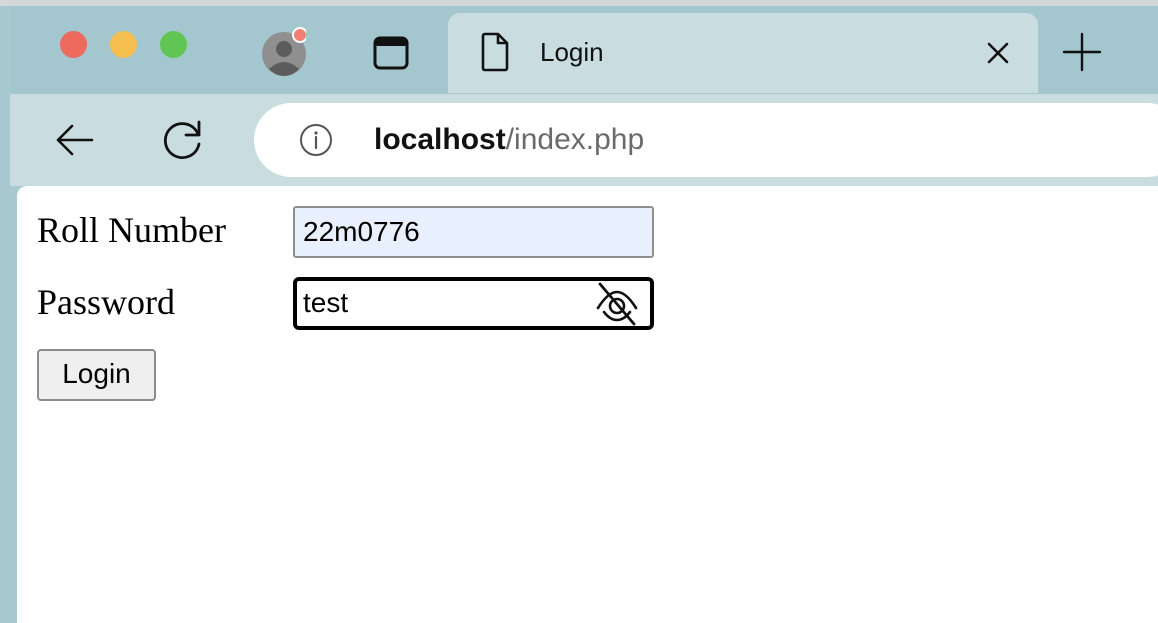  What do you see at coordinates (575, 139) in the screenshot?
I see `url-path: /index.php` at bounding box center [575, 139].